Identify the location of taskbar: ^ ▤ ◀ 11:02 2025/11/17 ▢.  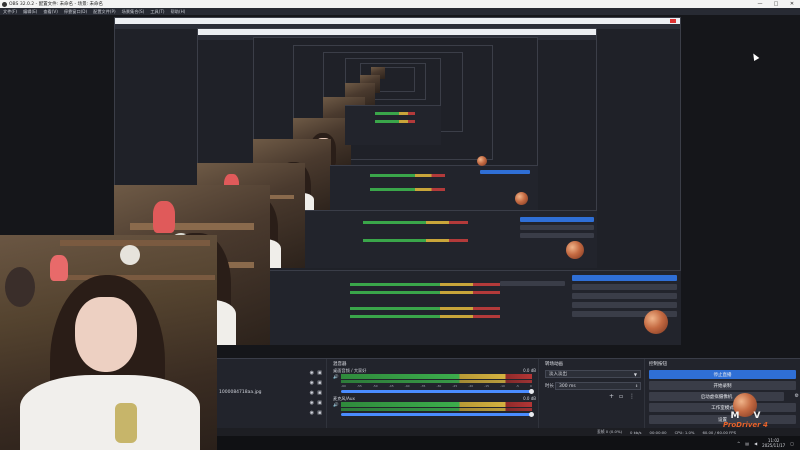
(508, 443).